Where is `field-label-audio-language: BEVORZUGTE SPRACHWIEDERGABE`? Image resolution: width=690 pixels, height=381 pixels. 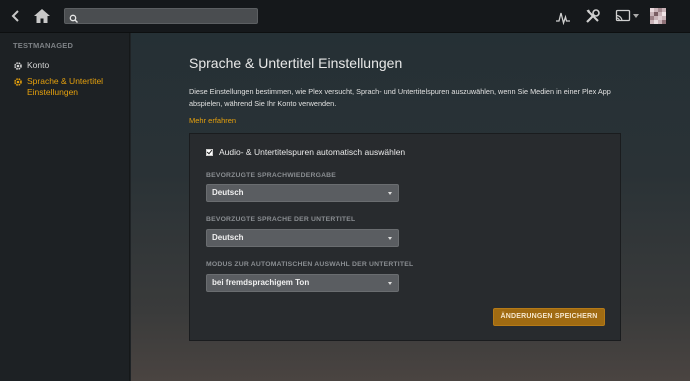
field-label-audio-language: BEVORZUGTE SPRACHWIEDERGABE is located at coordinates (271, 175).